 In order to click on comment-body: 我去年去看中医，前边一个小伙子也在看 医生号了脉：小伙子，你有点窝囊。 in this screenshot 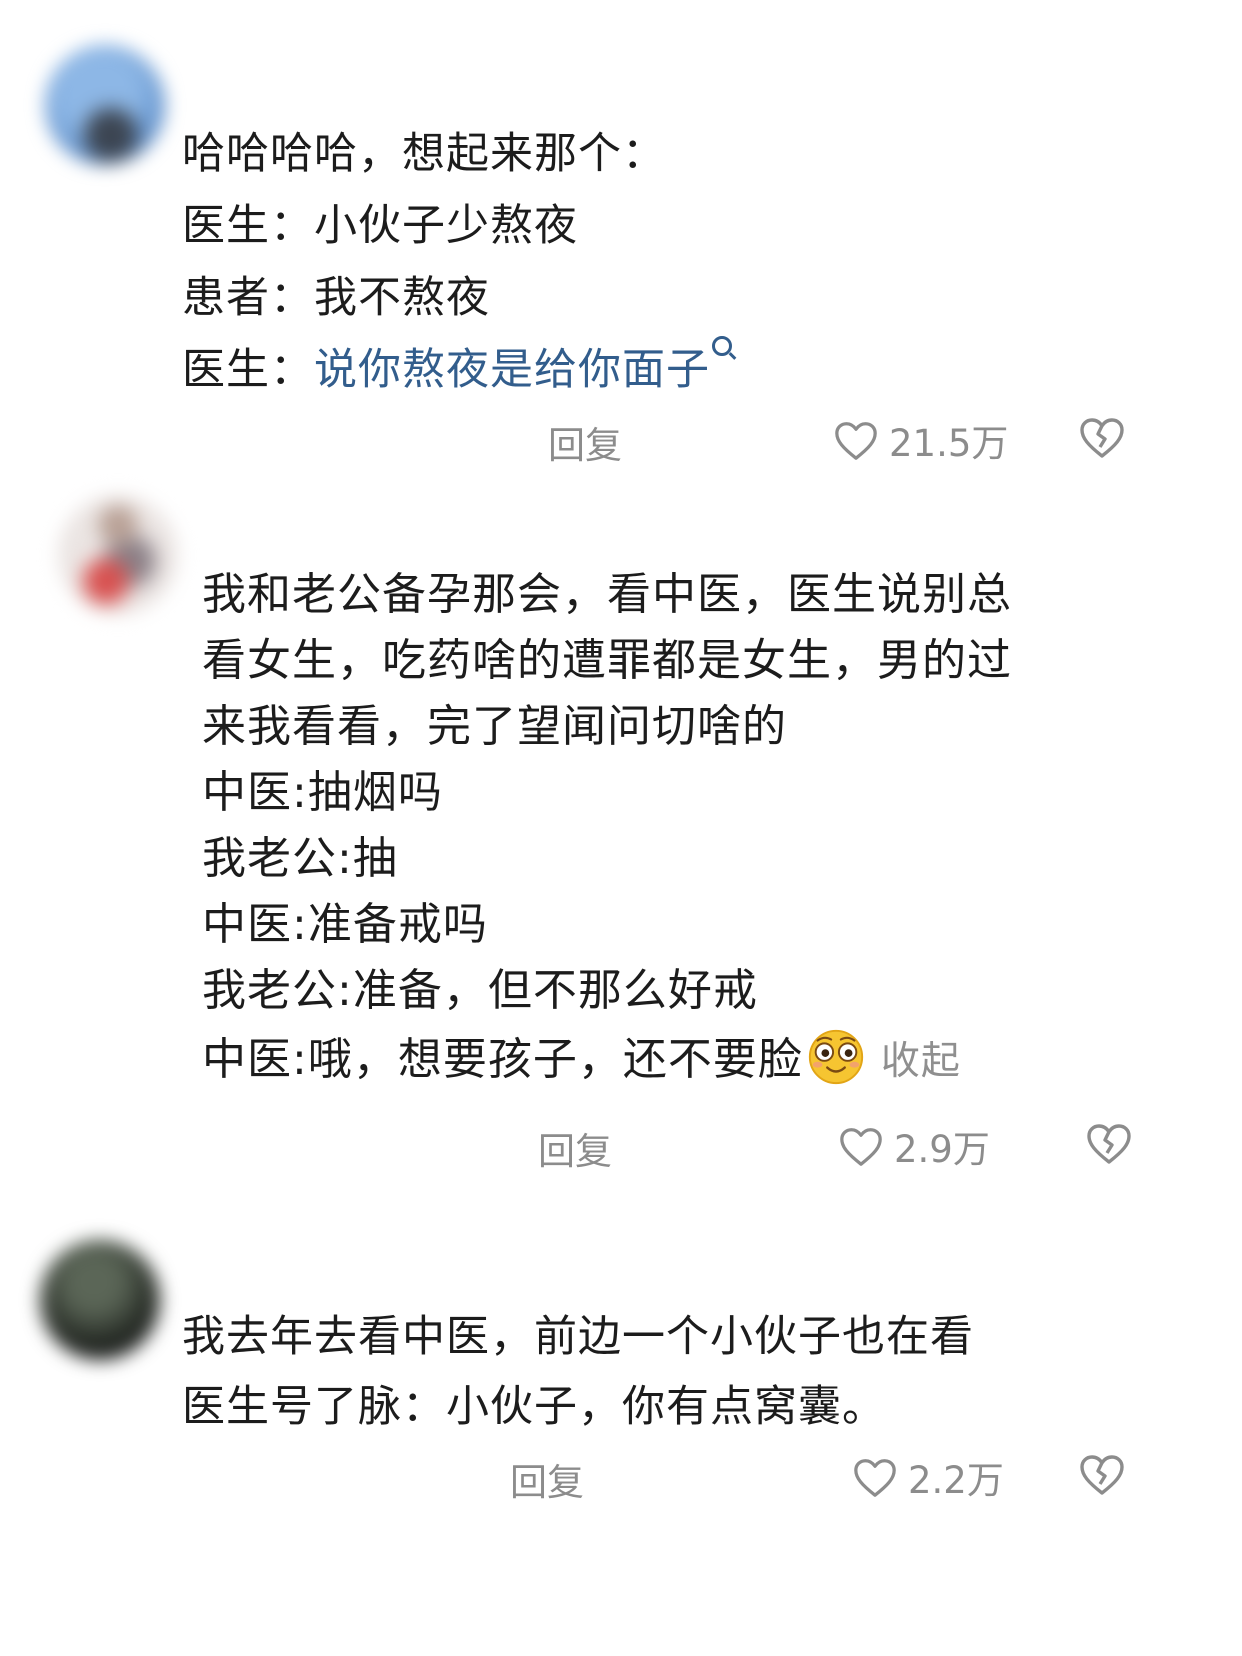, I will do `click(578, 1372)`.